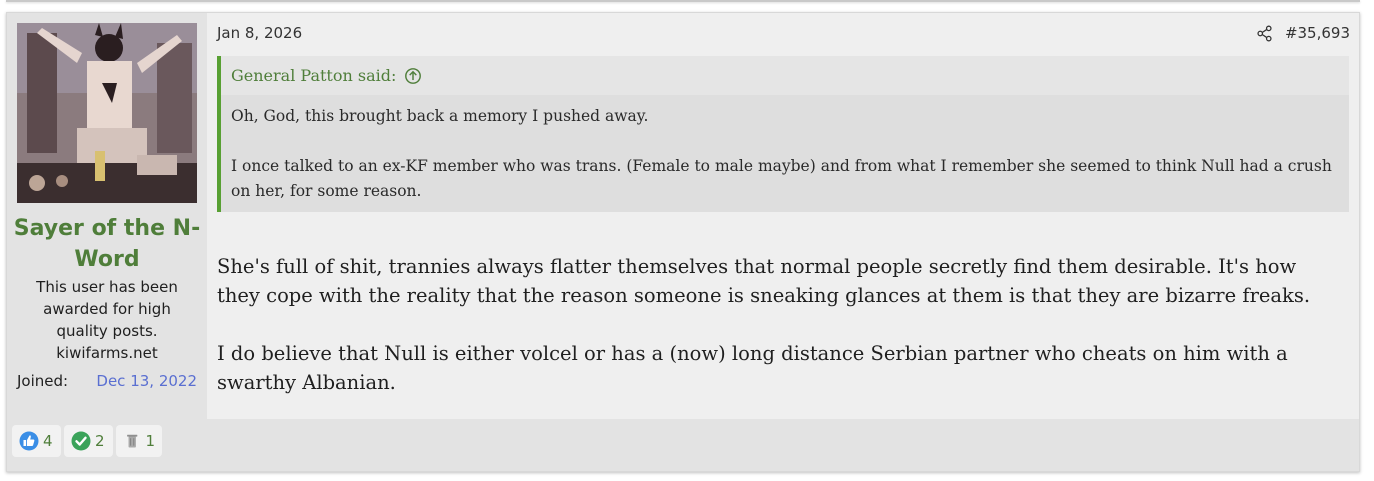  I want to click on avatar-image, so click(107, 113).